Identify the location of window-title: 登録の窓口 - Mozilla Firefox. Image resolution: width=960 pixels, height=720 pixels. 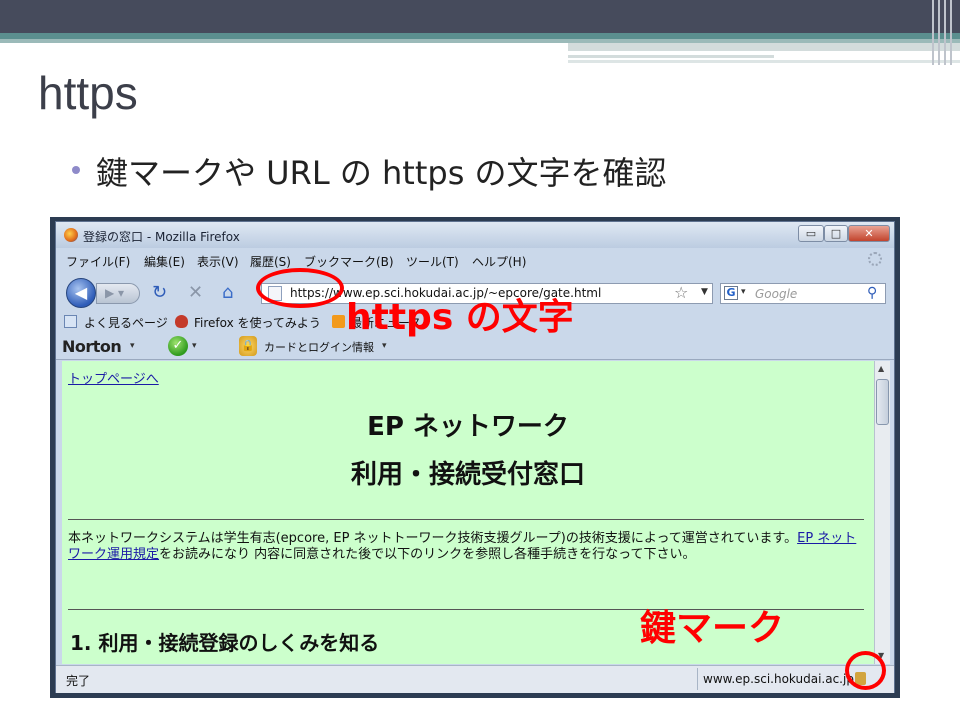
(161, 237).